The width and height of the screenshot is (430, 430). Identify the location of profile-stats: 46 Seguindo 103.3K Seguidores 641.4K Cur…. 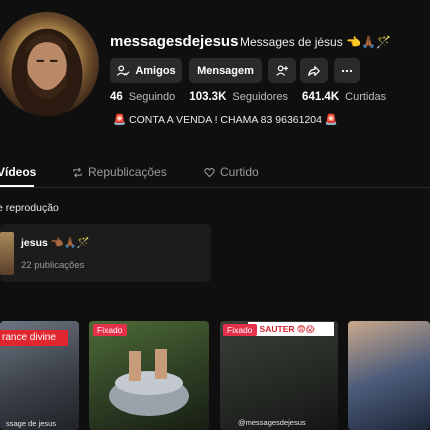
(252, 97).